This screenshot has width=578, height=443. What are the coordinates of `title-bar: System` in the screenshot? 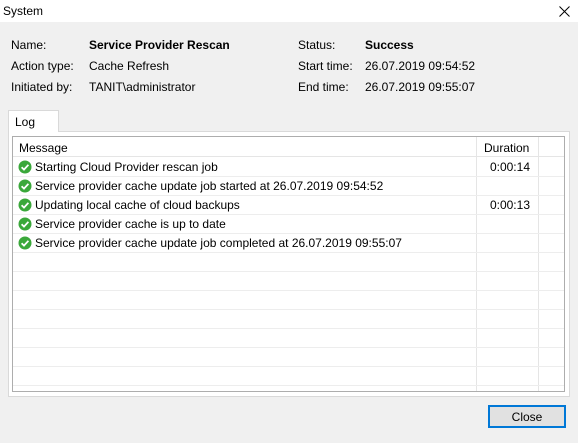 It's located at (289, 11).